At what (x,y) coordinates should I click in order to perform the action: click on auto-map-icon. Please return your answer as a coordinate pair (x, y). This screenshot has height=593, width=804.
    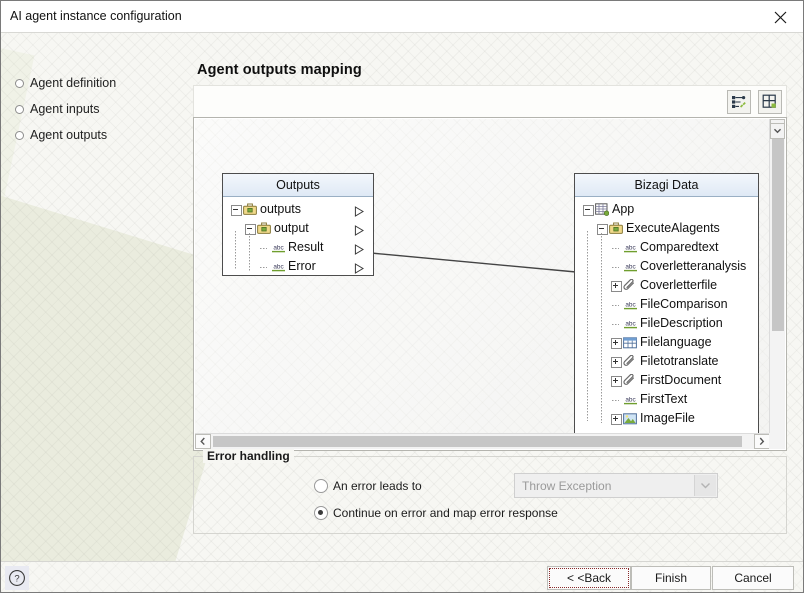
    Looking at the image, I should click on (739, 102).